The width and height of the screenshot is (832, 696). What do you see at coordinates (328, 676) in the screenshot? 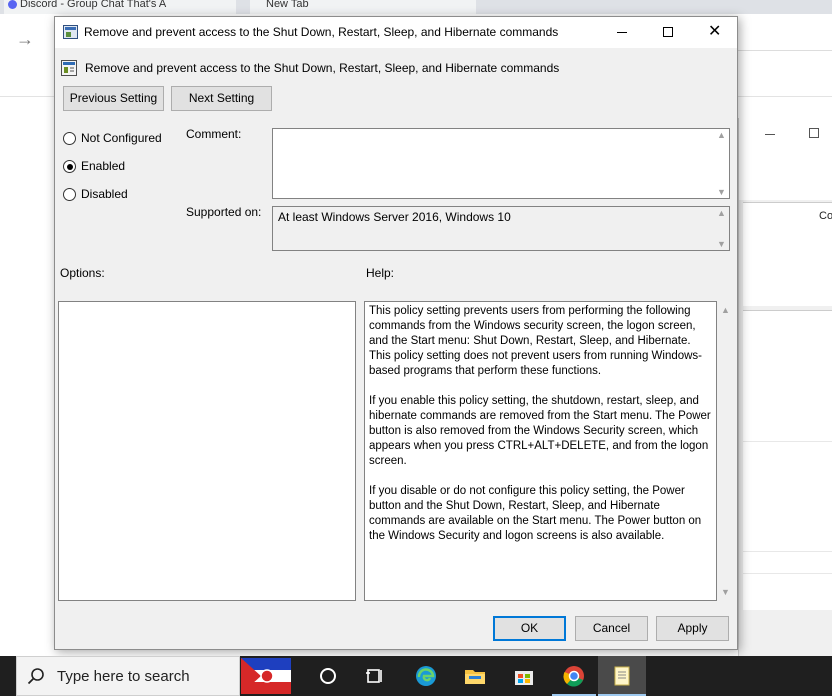
I see `cortana-icon` at bounding box center [328, 676].